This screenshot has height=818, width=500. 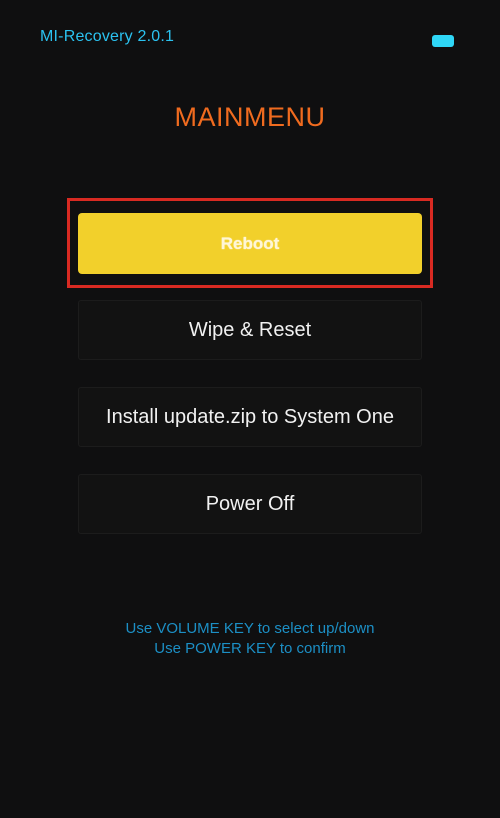 What do you see at coordinates (250, 648) in the screenshot?
I see `hint-power-key: Use POWER KEY to confirm` at bounding box center [250, 648].